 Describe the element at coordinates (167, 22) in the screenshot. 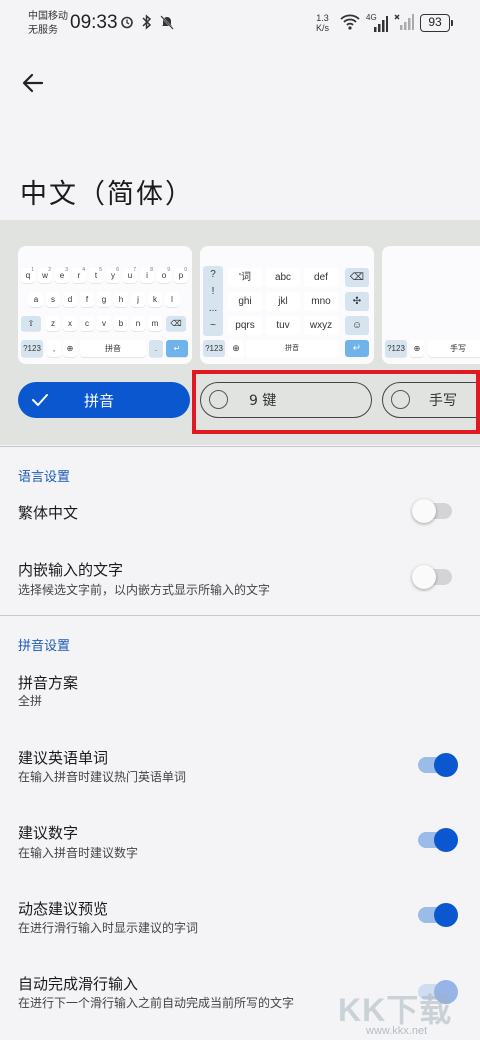

I see `mute-bell-icon` at that location.